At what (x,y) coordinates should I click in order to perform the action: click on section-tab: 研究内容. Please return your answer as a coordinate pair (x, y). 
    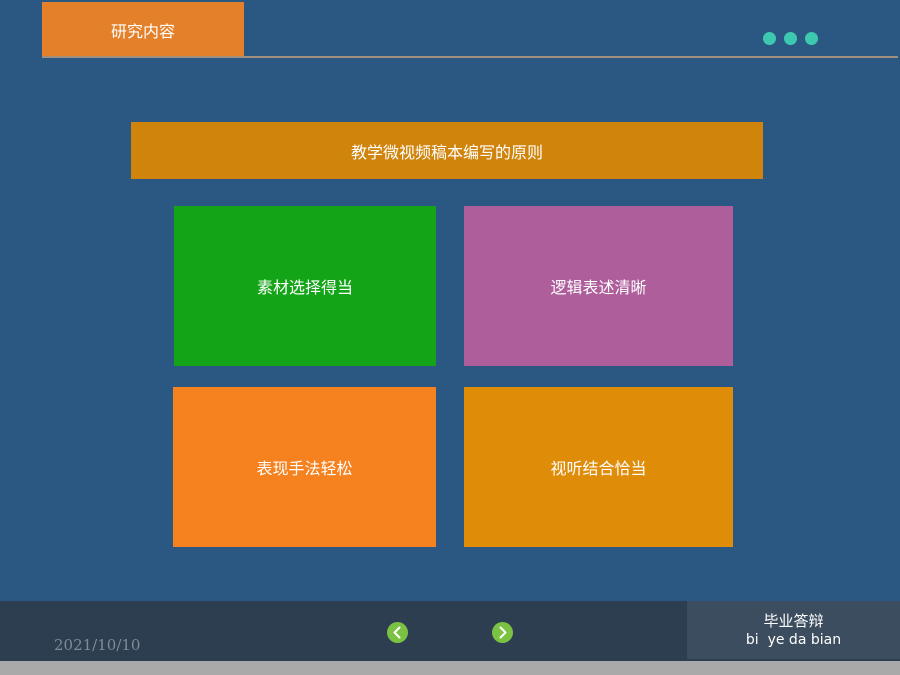
    Looking at the image, I should click on (143, 29).